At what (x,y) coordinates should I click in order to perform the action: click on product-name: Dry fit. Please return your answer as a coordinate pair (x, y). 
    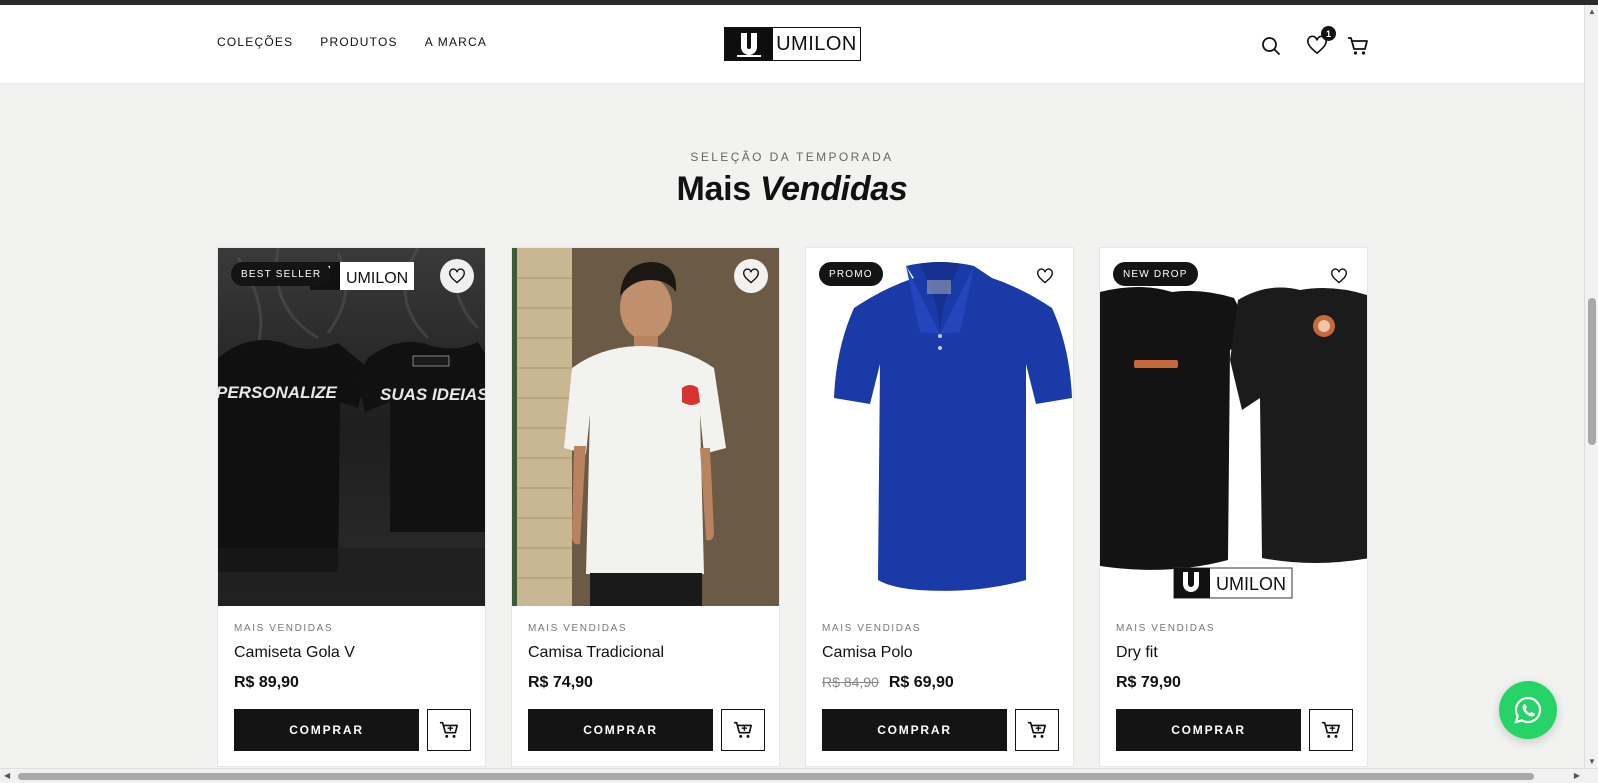
    Looking at the image, I should click on (1137, 653).